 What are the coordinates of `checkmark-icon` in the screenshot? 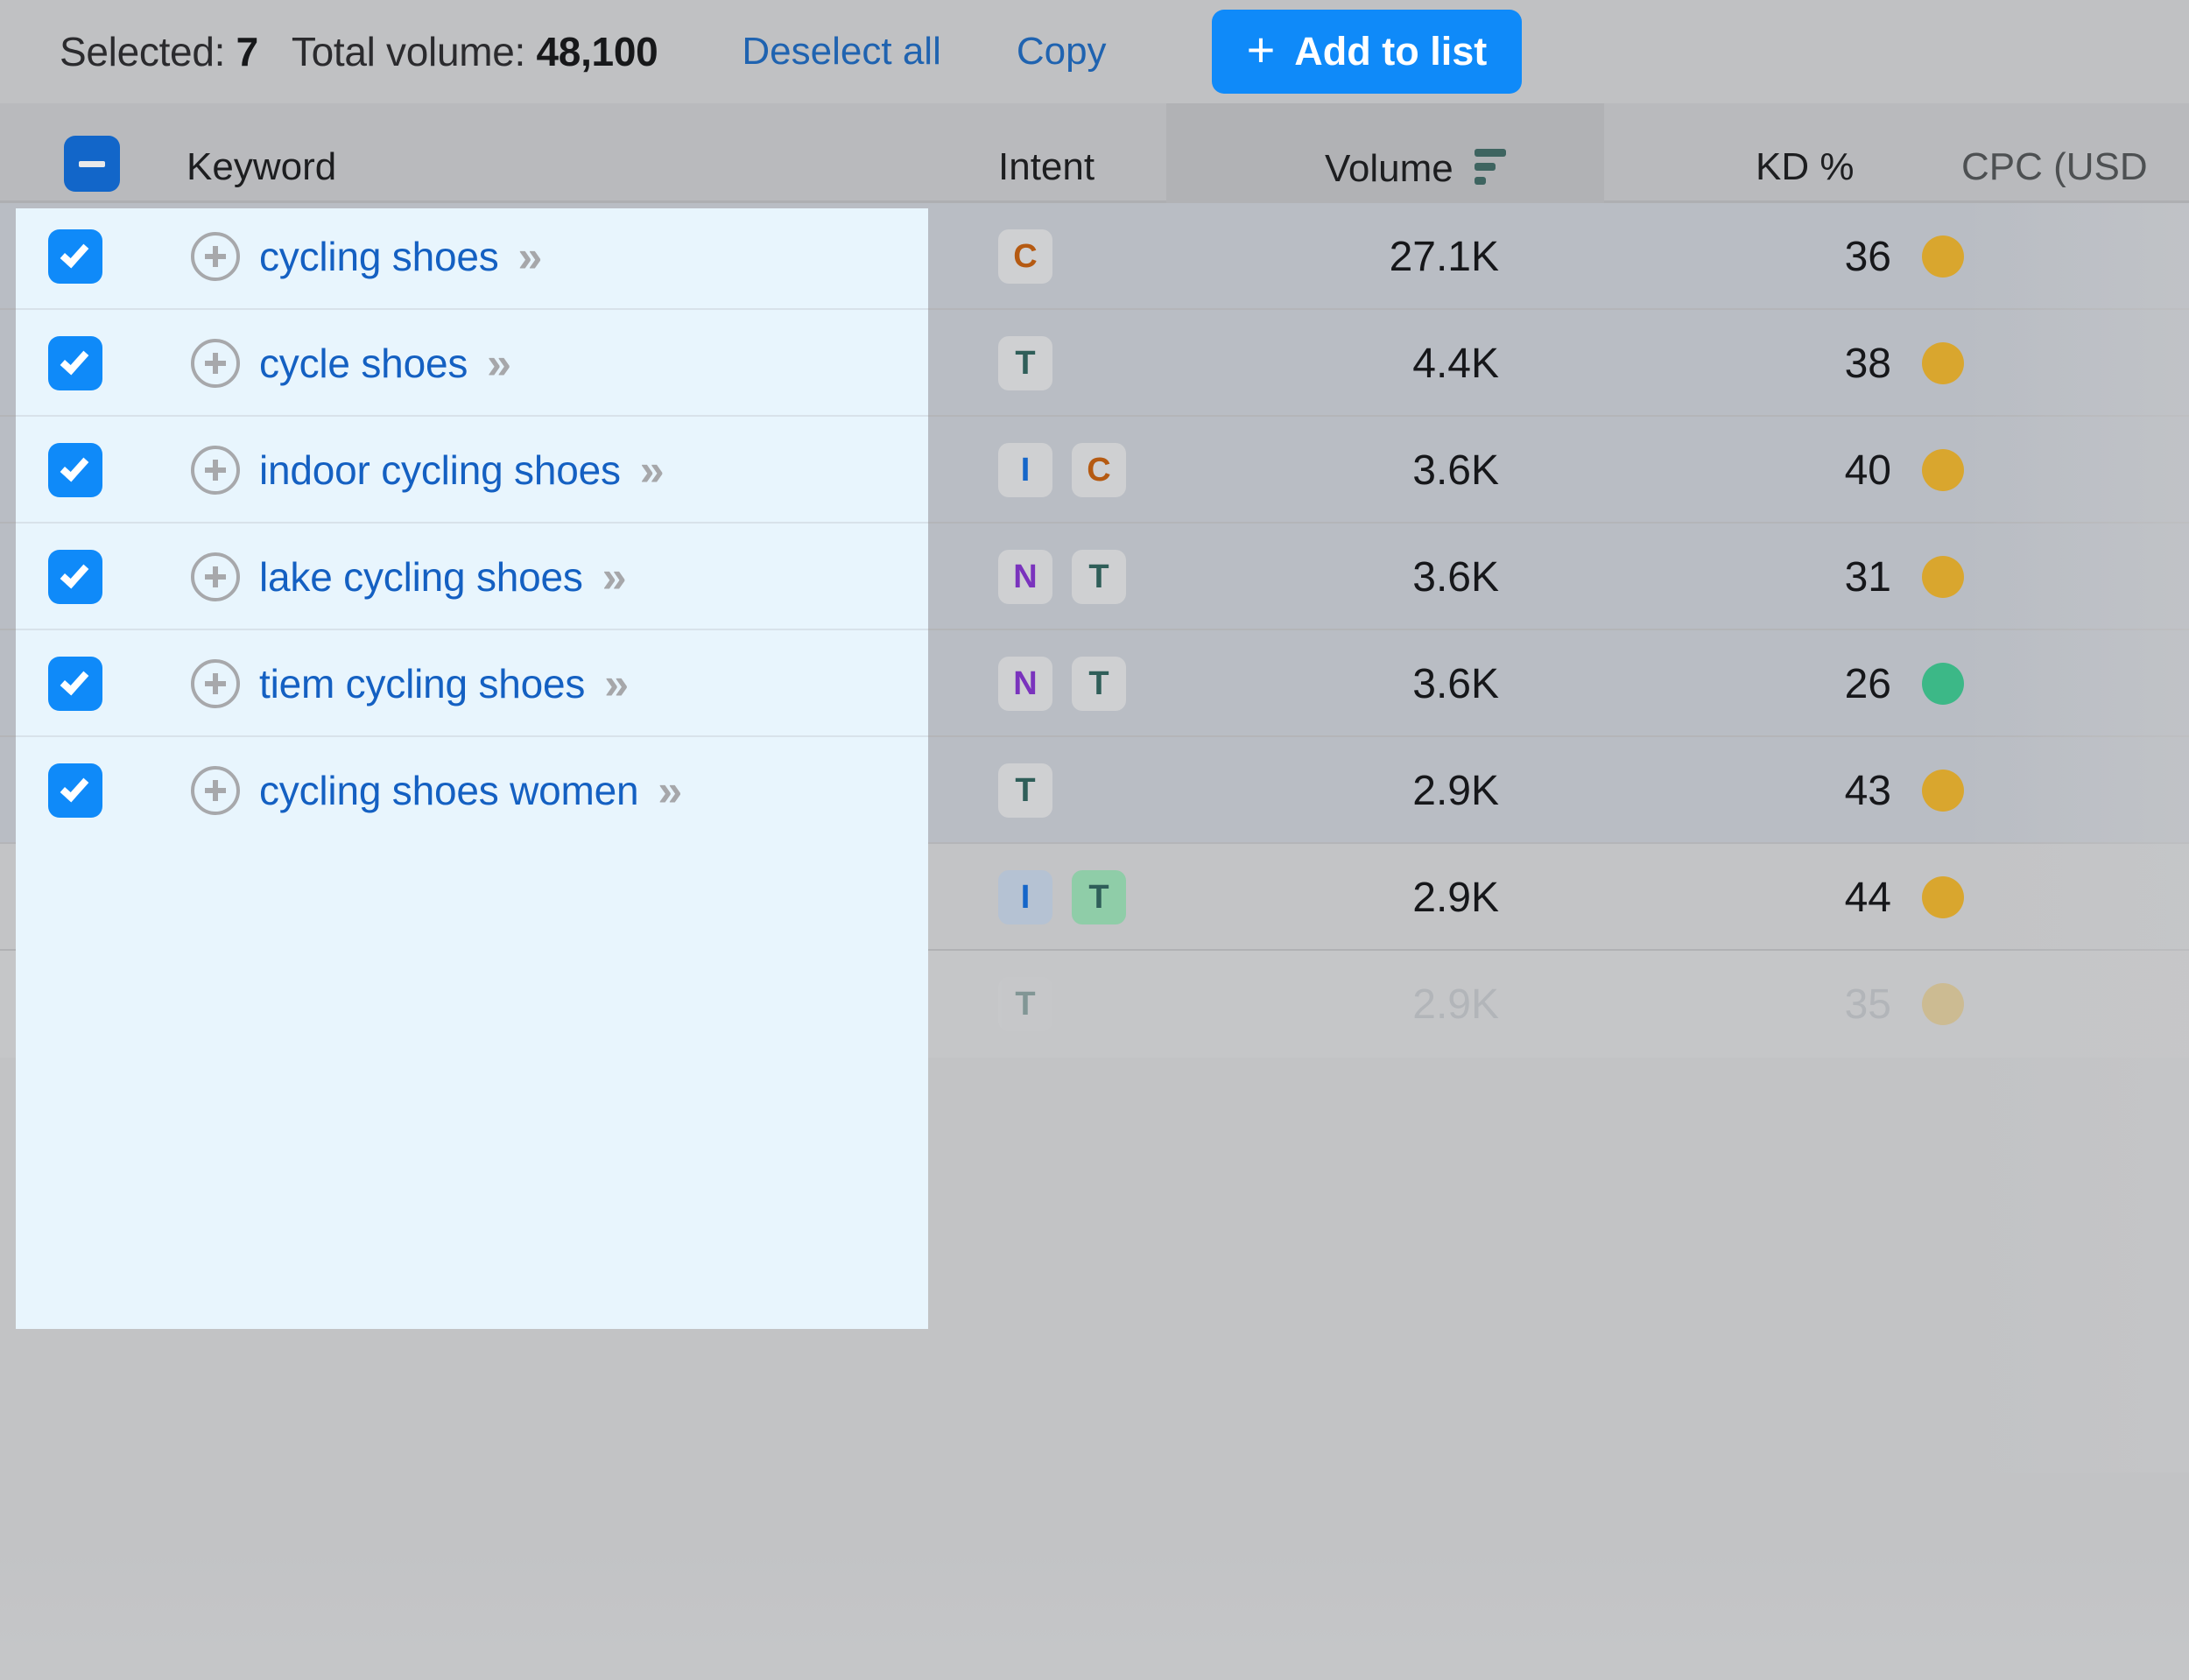 It's located at (74, 574).